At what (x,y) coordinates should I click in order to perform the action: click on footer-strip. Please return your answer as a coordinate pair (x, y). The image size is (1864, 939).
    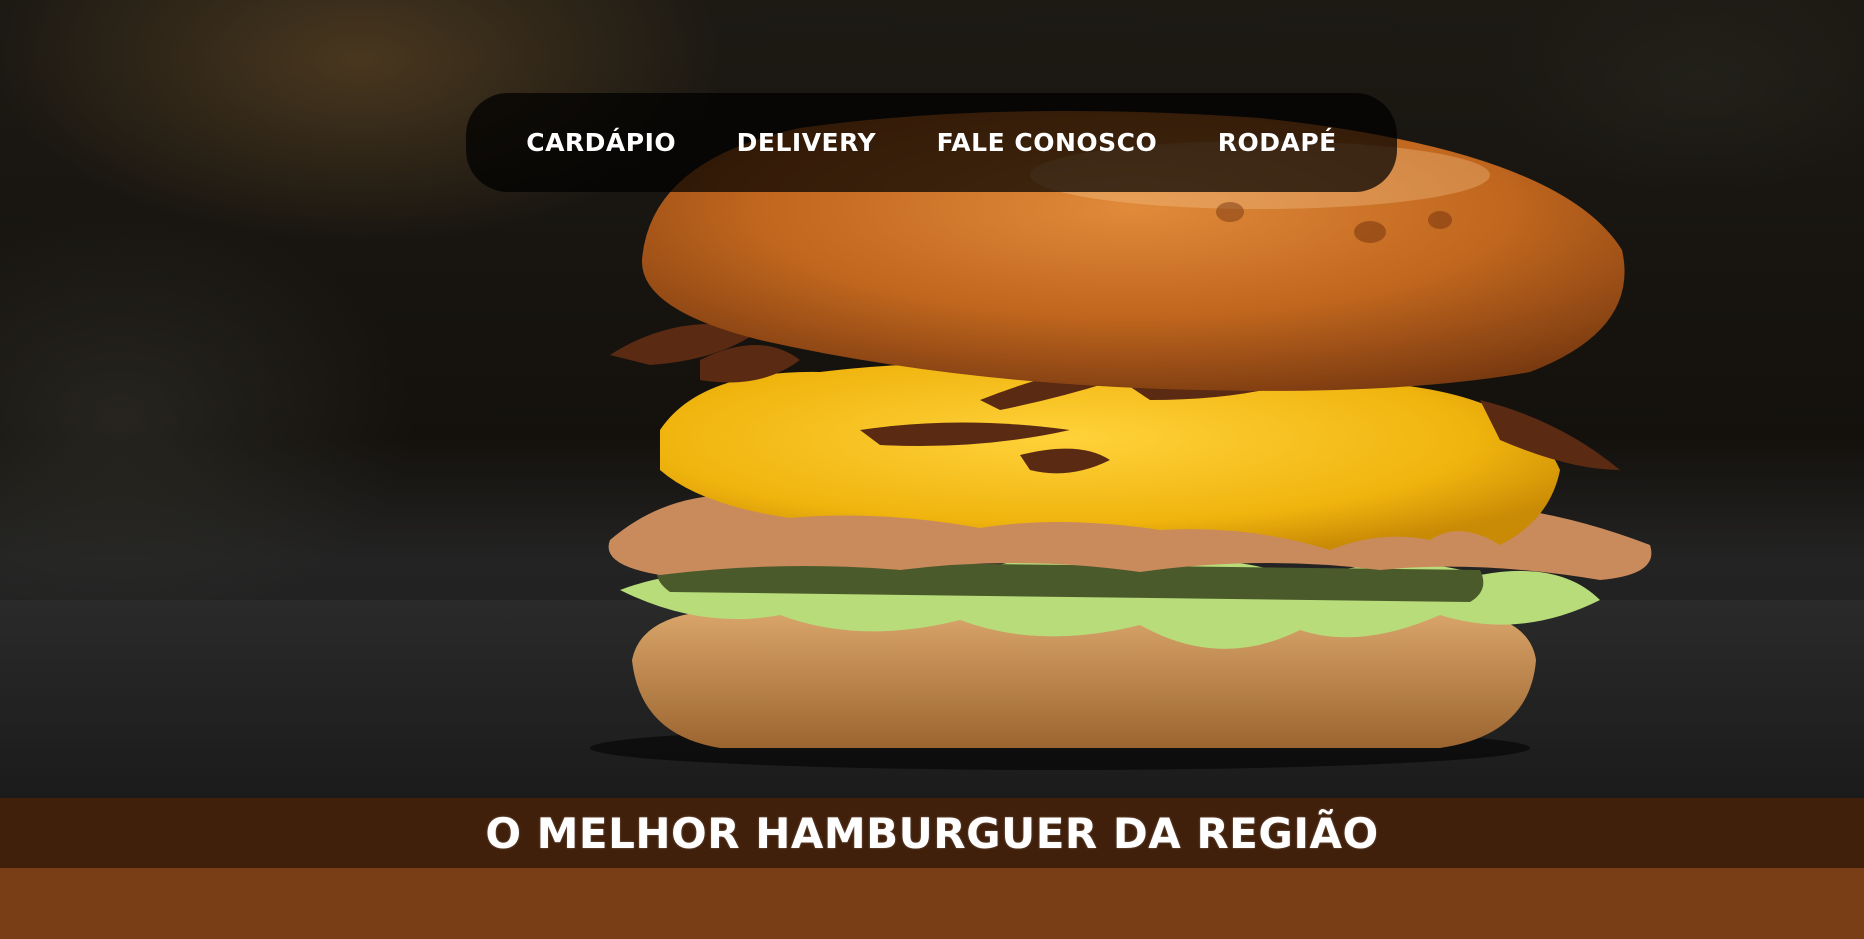
    Looking at the image, I should click on (932, 903).